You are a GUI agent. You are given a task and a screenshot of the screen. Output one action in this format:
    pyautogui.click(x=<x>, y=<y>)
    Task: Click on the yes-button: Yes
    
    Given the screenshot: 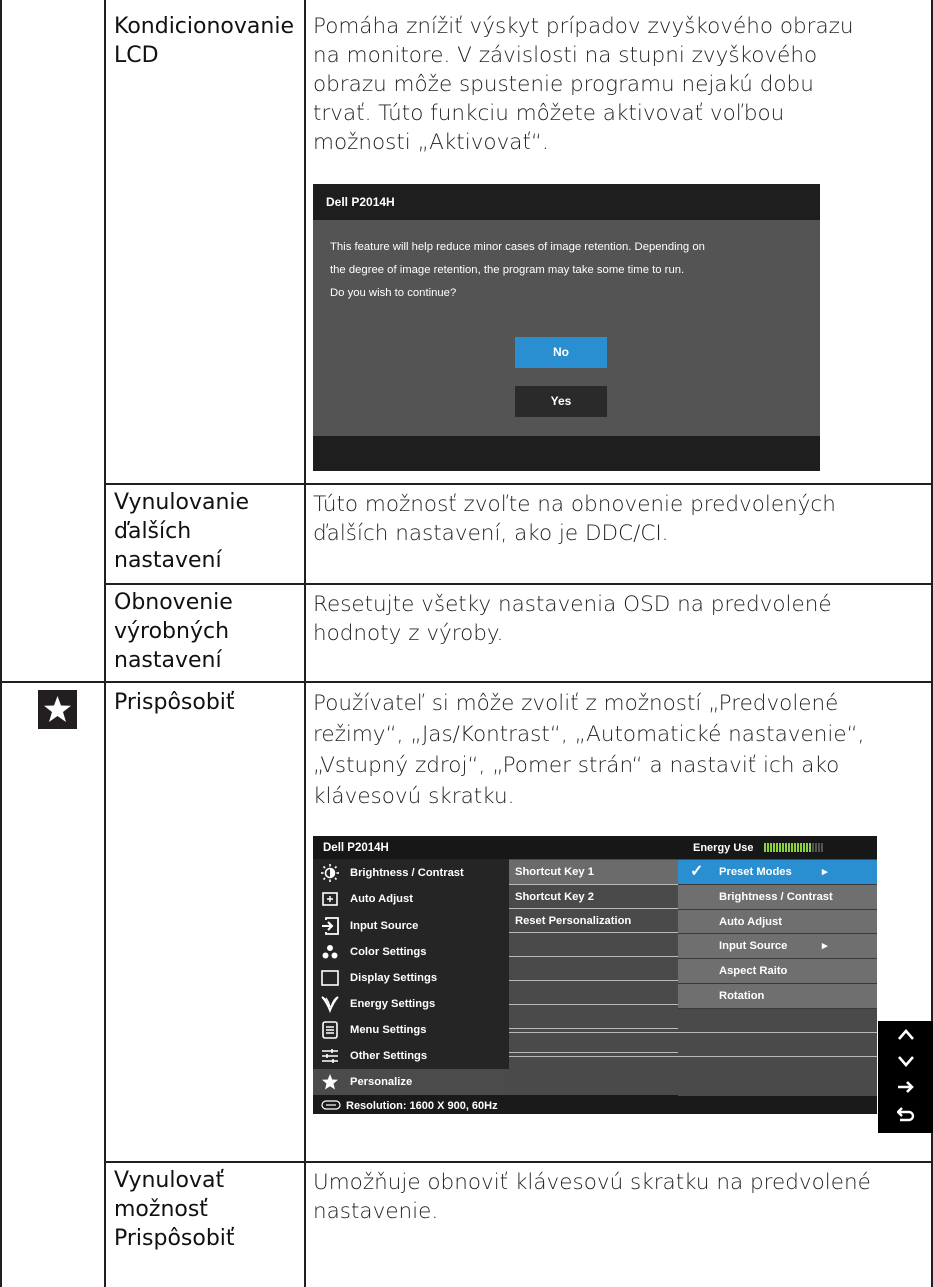 What is the action you would take?
    pyautogui.click(x=561, y=401)
    